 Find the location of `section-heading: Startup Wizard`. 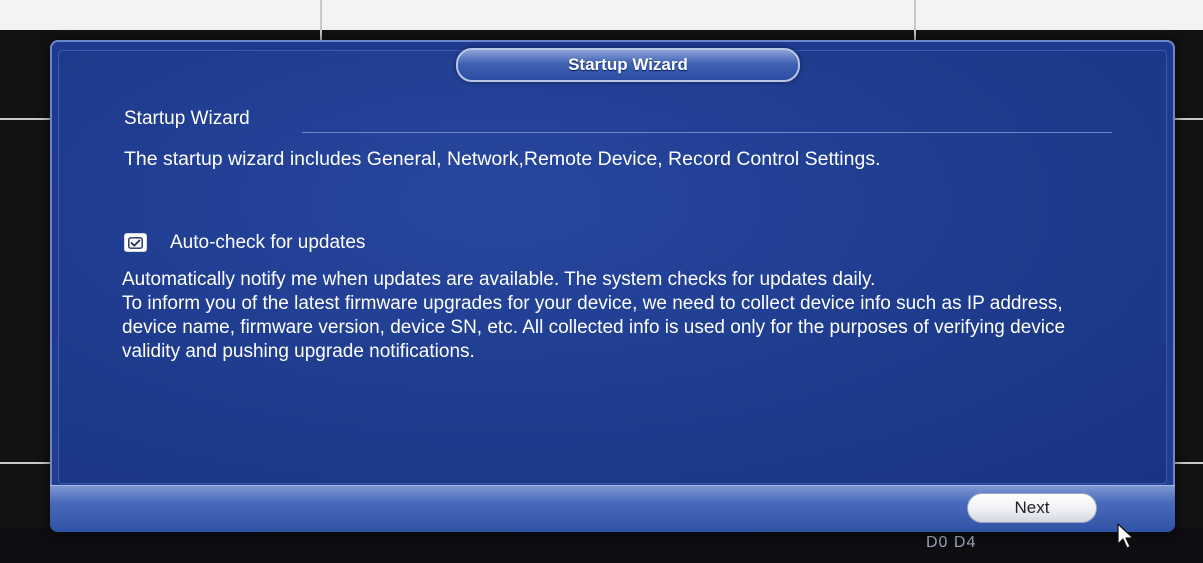

section-heading: Startup Wizard is located at coordinates (187, 118).